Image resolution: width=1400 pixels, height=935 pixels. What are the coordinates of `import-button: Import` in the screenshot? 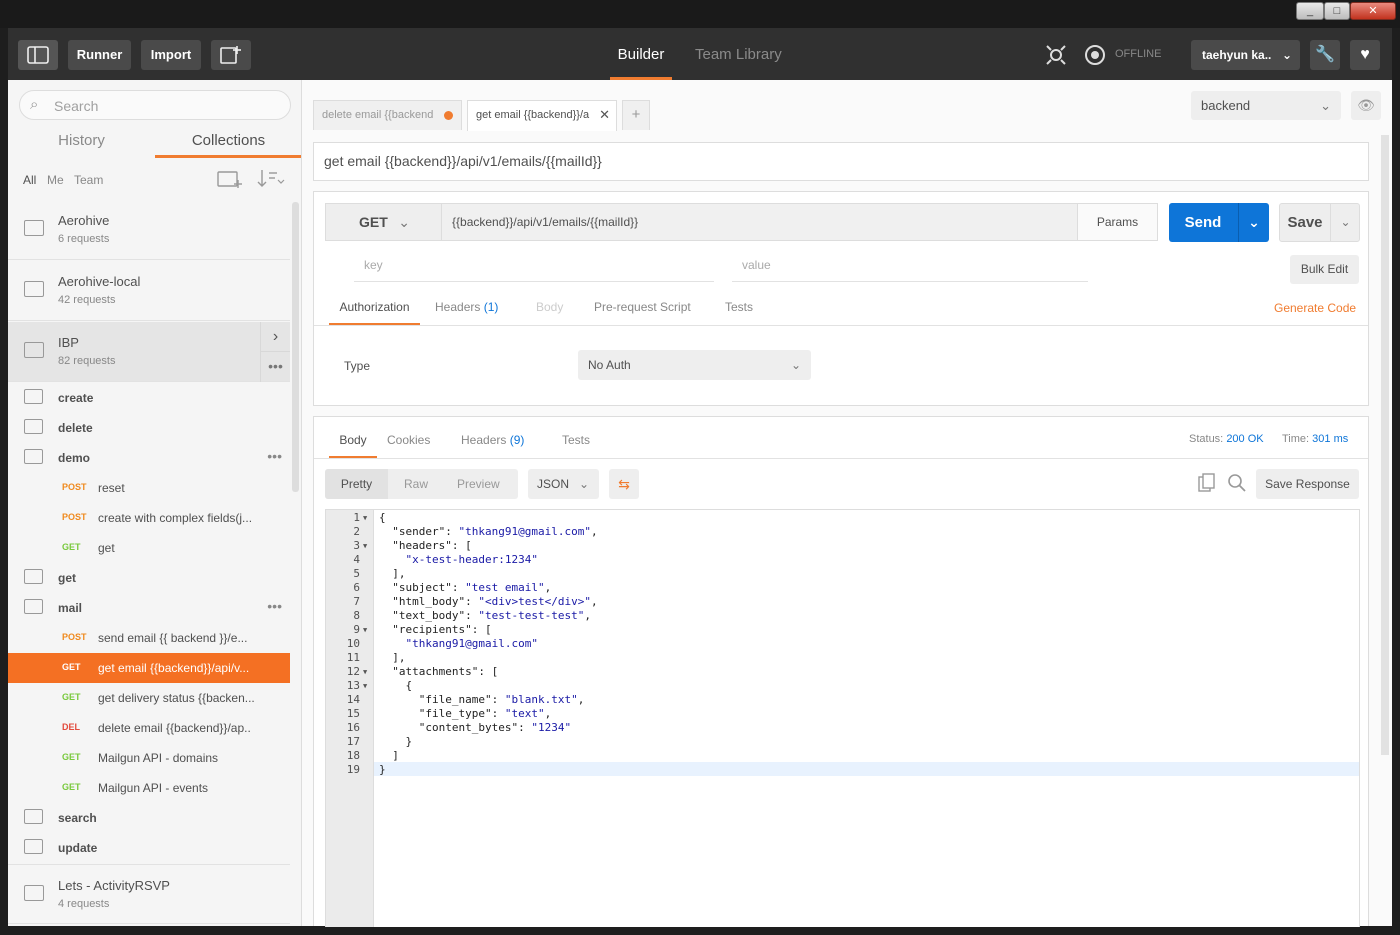 It's located at (171, 55).